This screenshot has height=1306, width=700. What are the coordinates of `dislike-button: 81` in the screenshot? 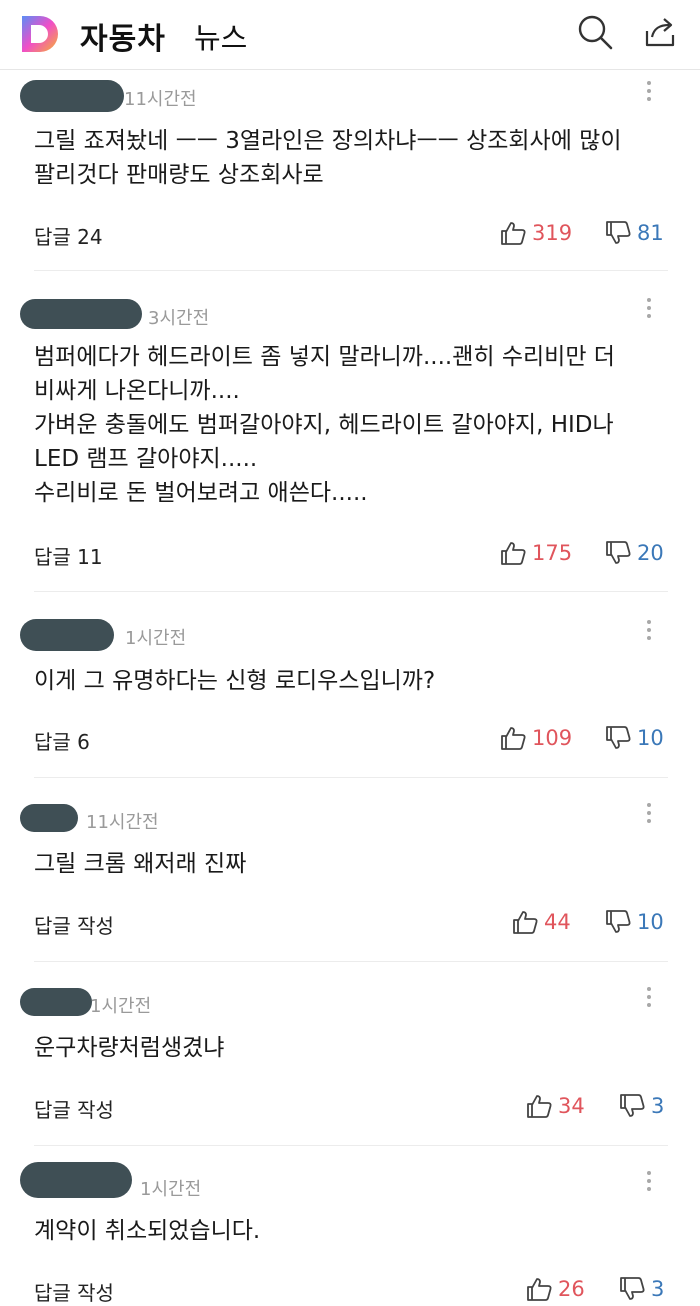 It's located at (634, 233).